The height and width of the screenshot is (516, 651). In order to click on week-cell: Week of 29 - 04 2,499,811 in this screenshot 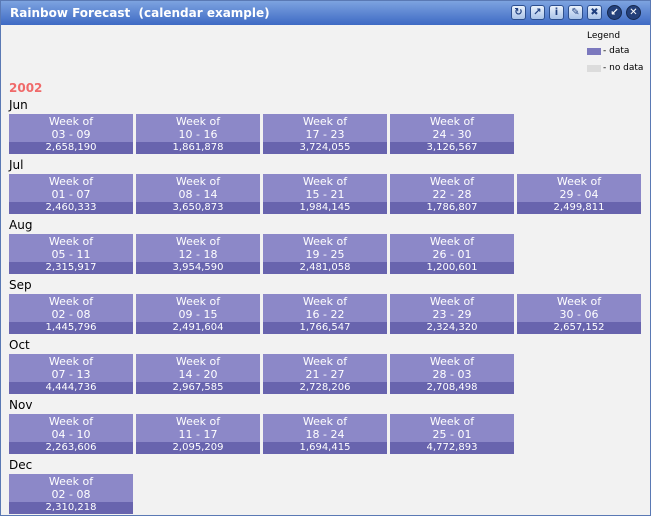, I will do `click(579, 194)`.